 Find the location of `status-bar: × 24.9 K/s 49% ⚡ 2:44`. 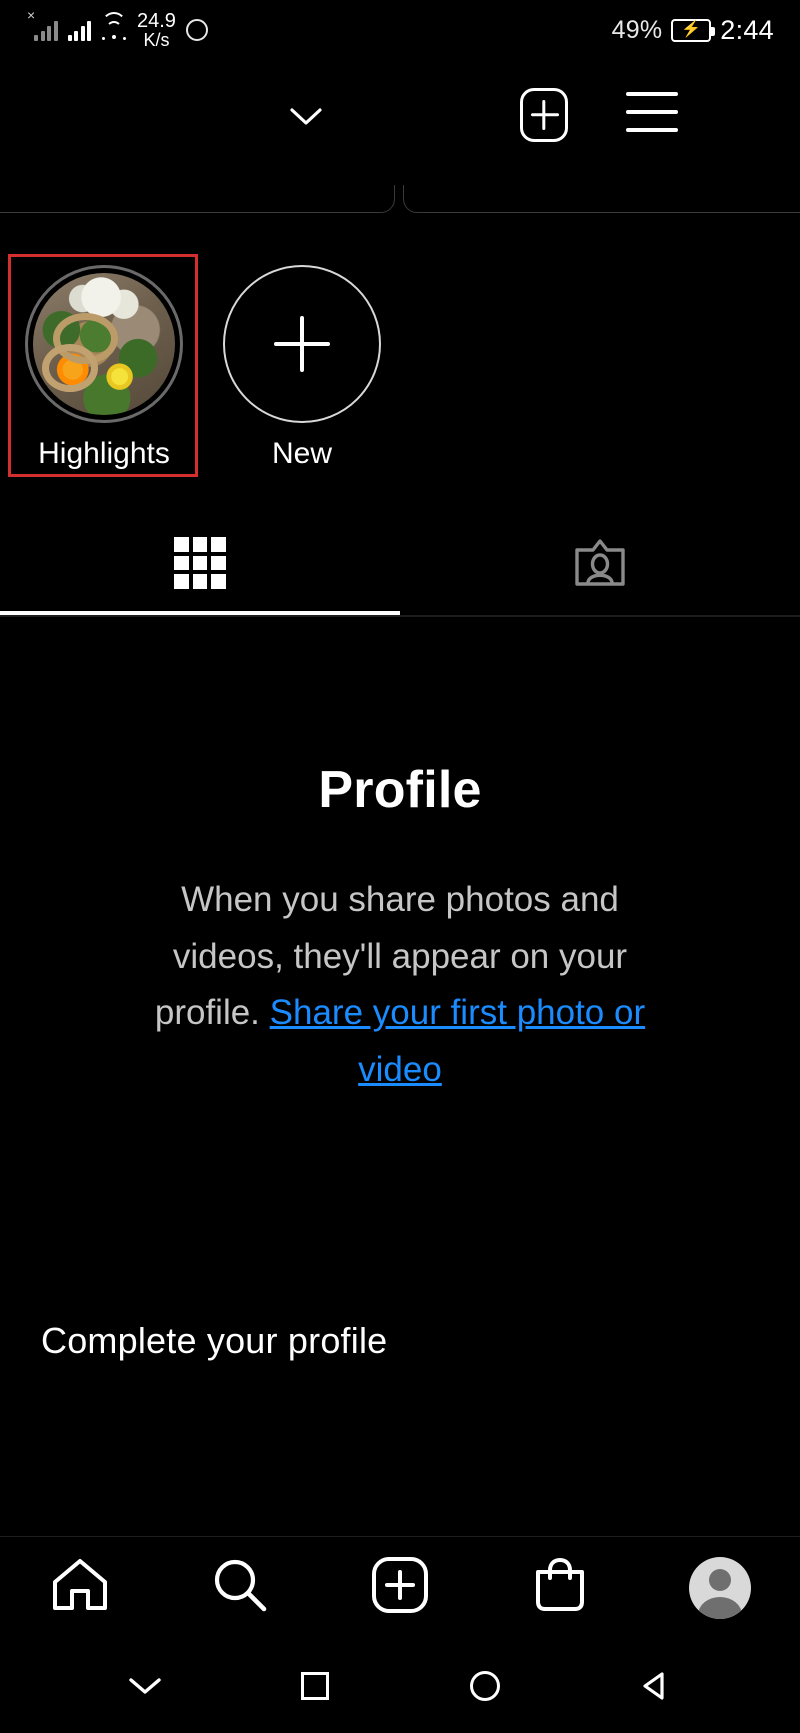

status-bar: × 24.9 K/s 49% ⚡ 2:44 is located at coordinates (400, 30).